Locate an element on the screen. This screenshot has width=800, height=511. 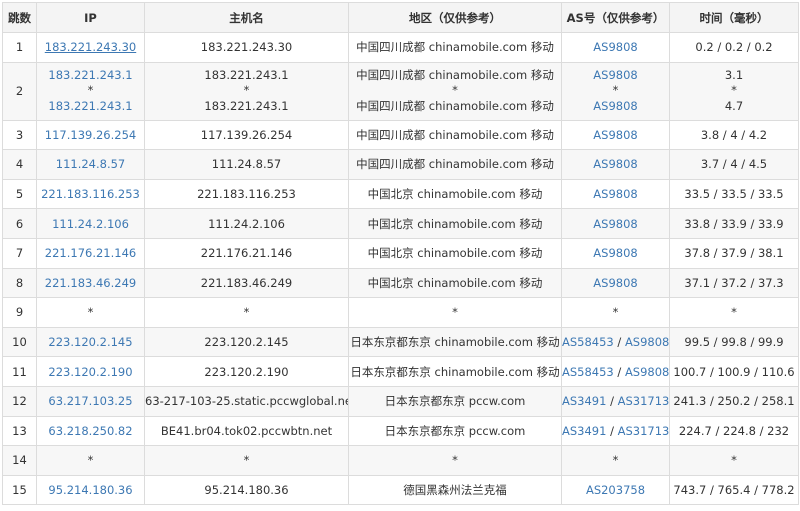
time-text: 743.7 / 765.4 / 778.2 is located at coordinates (734, 490).